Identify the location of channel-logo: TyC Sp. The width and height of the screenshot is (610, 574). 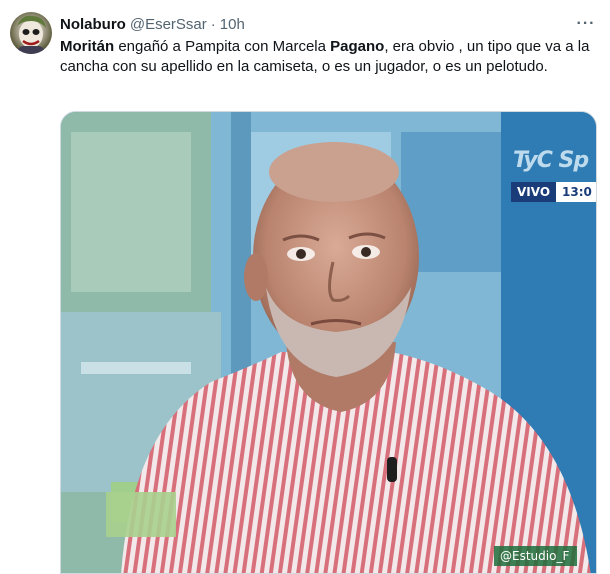
(551, 160).